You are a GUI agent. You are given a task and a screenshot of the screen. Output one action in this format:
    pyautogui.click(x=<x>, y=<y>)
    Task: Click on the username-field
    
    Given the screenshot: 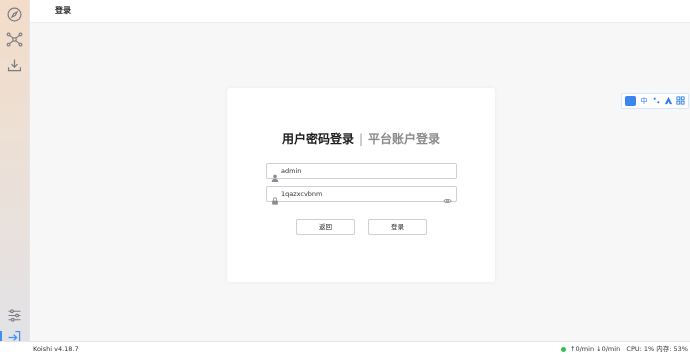 What is the action you would take?
    pyautogui.click(x=361, y=172)
    